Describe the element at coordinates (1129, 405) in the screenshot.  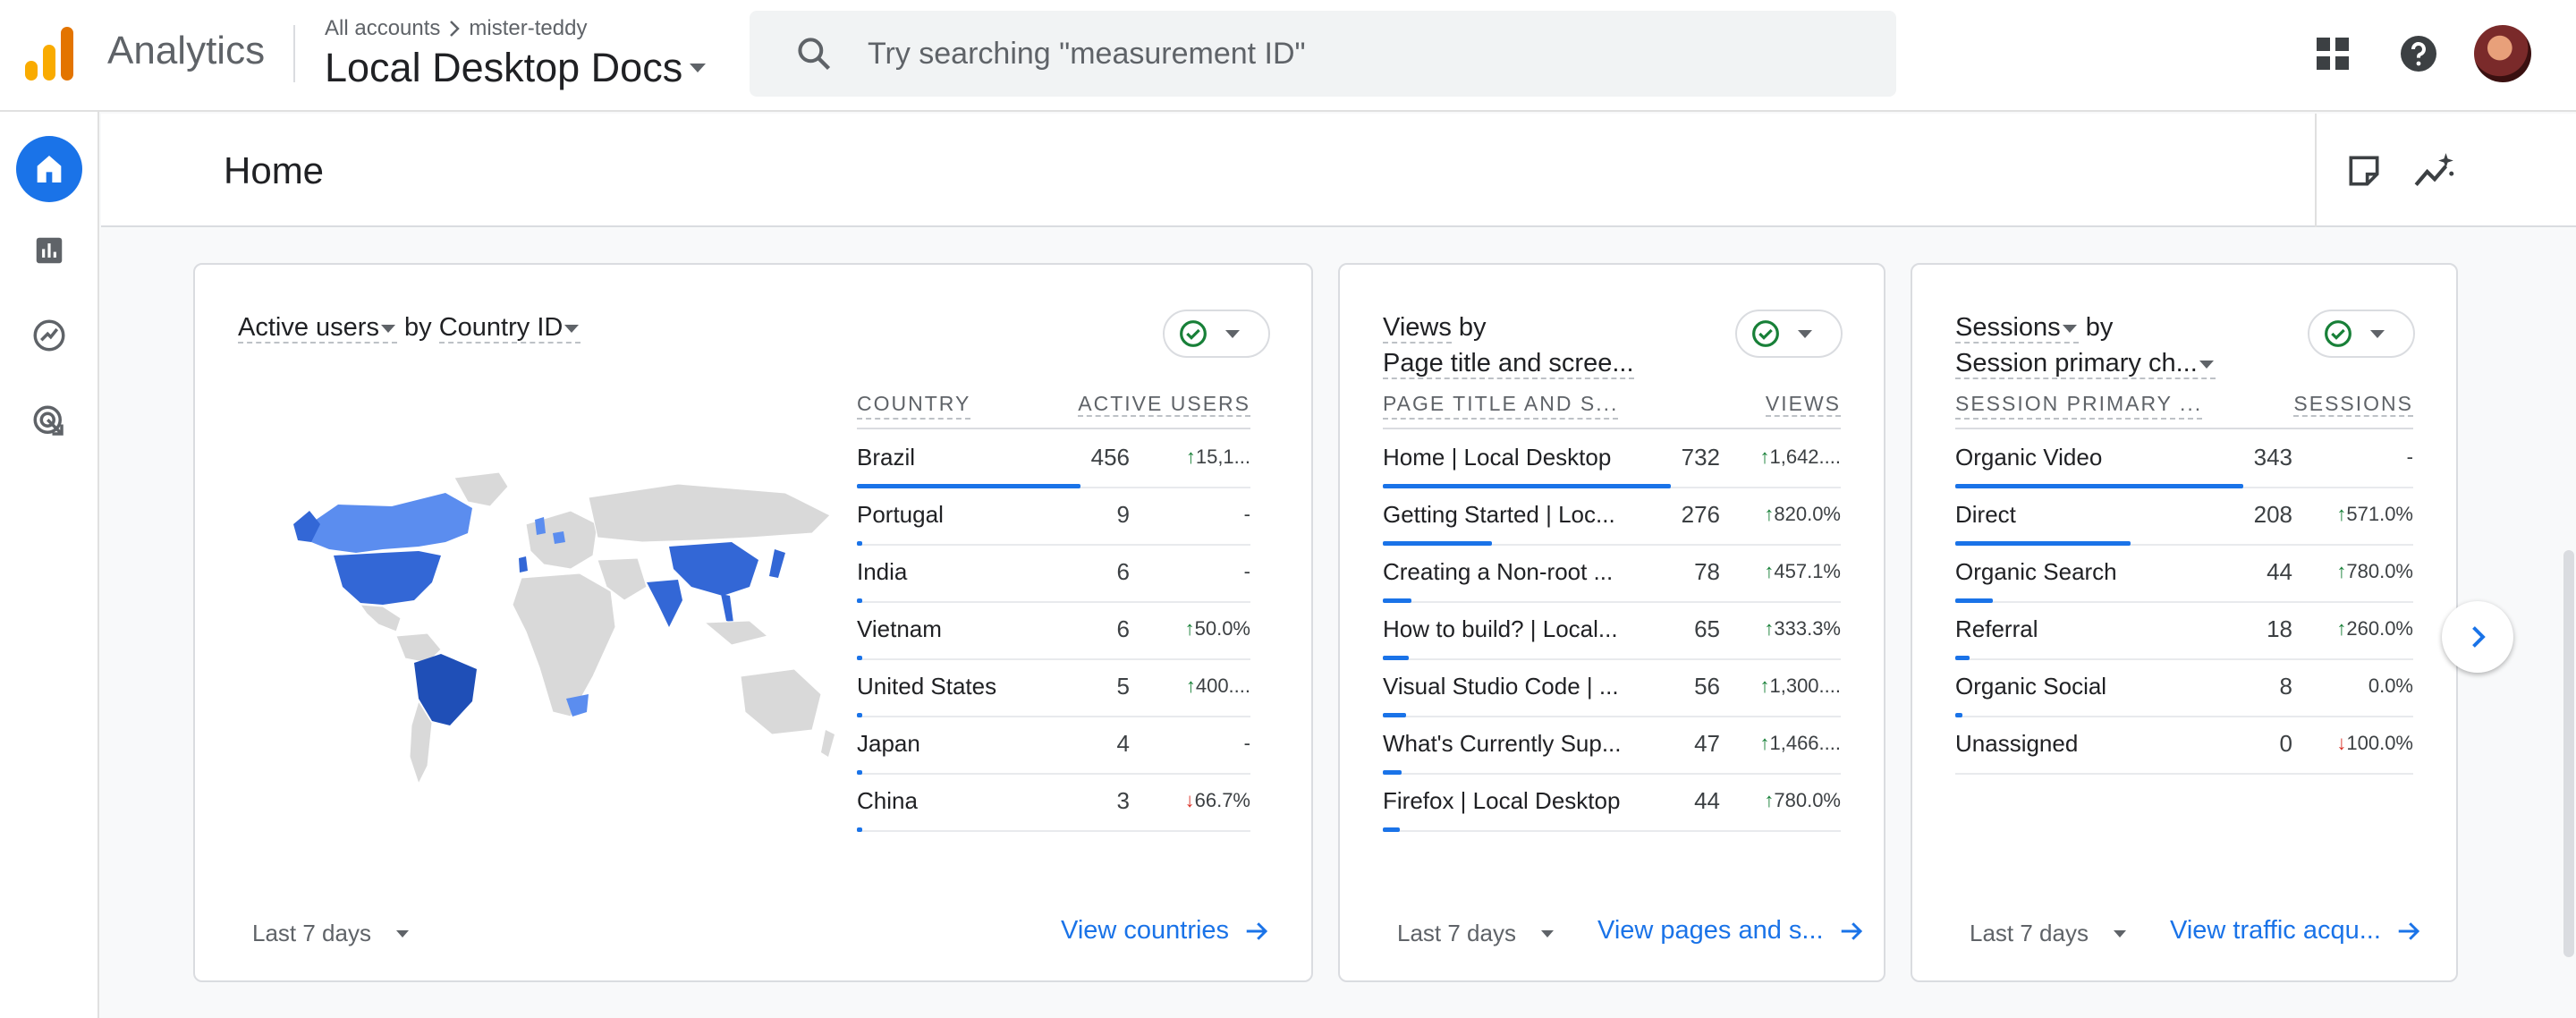
I see `column-header-metric: ACTIVE USERS` at that location.